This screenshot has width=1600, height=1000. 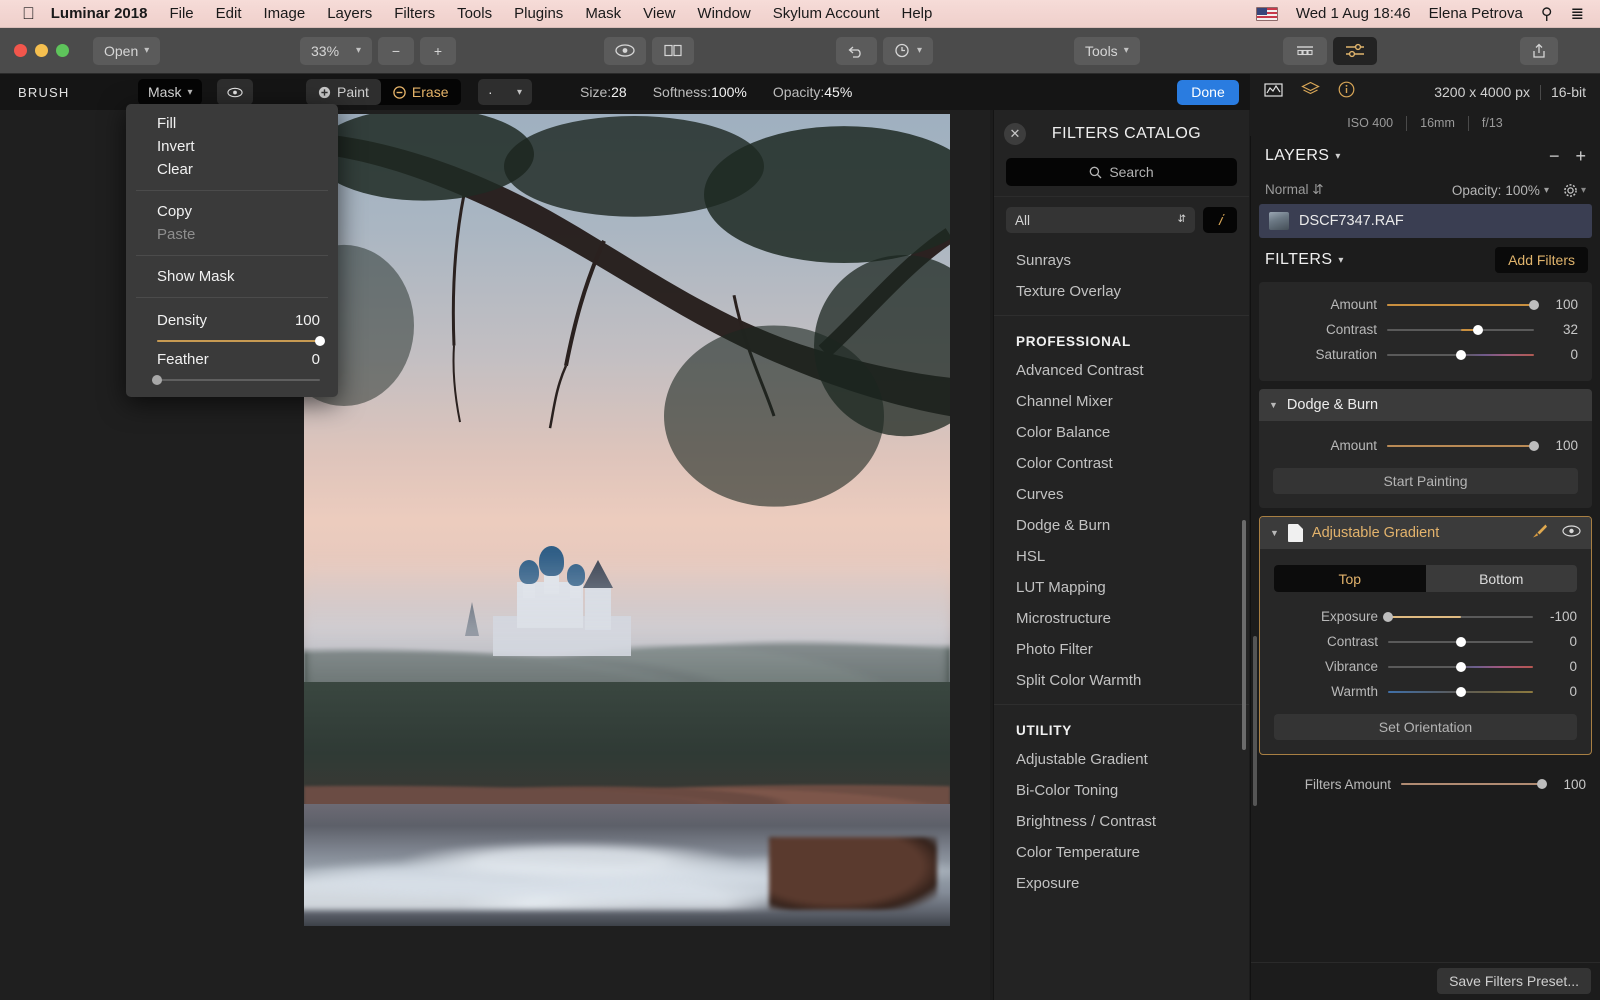 I want to click on exposure-knob, so click(x=1388, y=616).